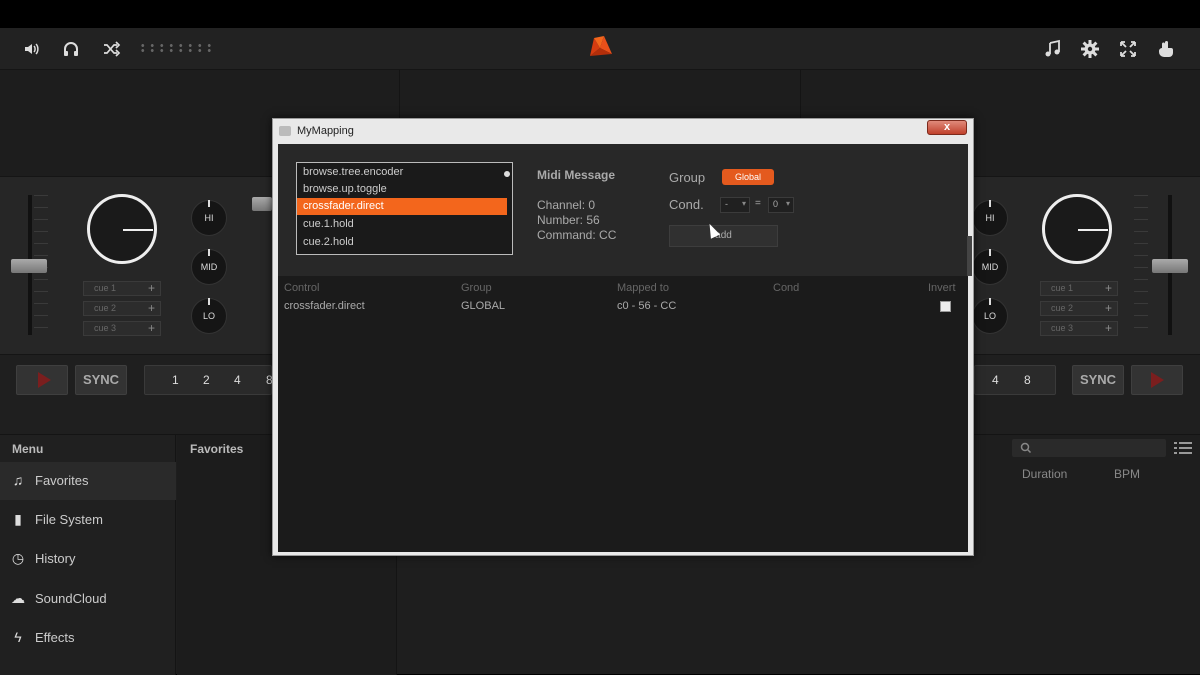 This screenshot has width=1200, height=675. What do you see at coordinates (1027, 380) in the screenshot?
I see `loop-8-button: 8` at bounding box center [1027, 380].